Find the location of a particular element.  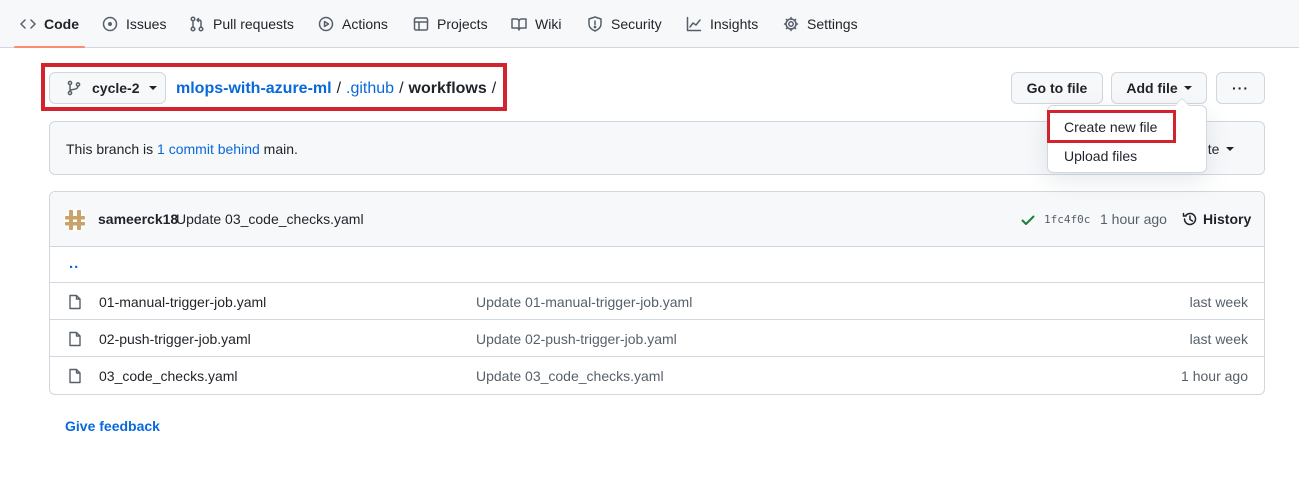

menu-item-upload-files: Upload files is located at coordinates (1100, 156).